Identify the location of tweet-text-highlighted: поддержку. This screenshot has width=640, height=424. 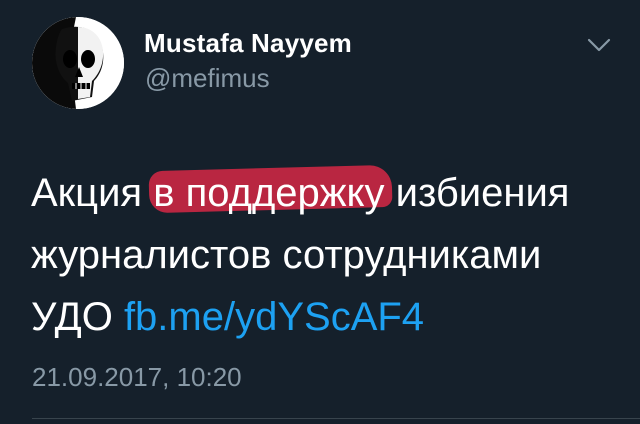
(279, 193).